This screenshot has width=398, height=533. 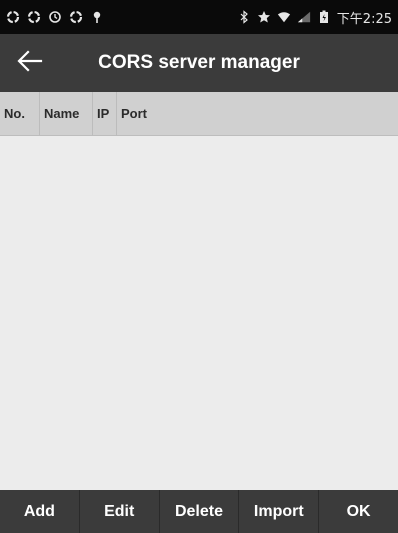 What do you see at coordinates (20, 113) in the screenshot?
I see `column-header-no: No.` at bounding box center [20, 113].